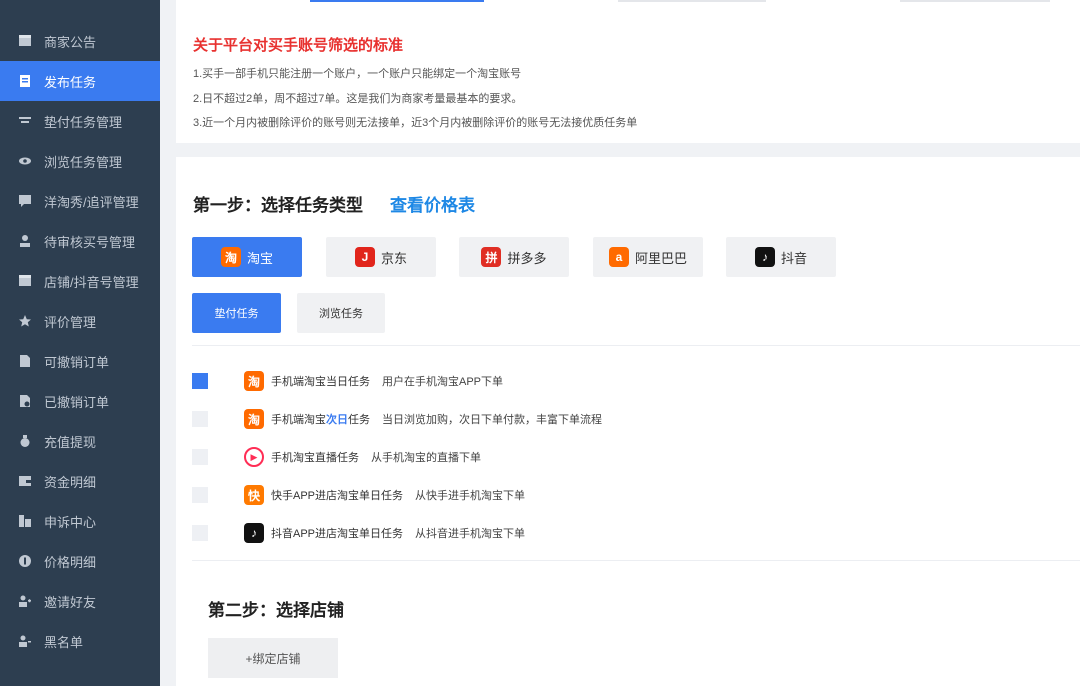 The image size is (1080, 686). I want to click on document-icon, so click(25, 81).